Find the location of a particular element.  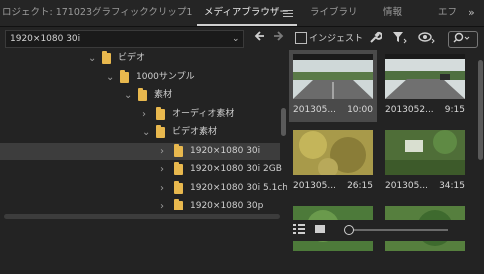

thumbnail-duration: 26:15 is located at coordinates (360, 186).